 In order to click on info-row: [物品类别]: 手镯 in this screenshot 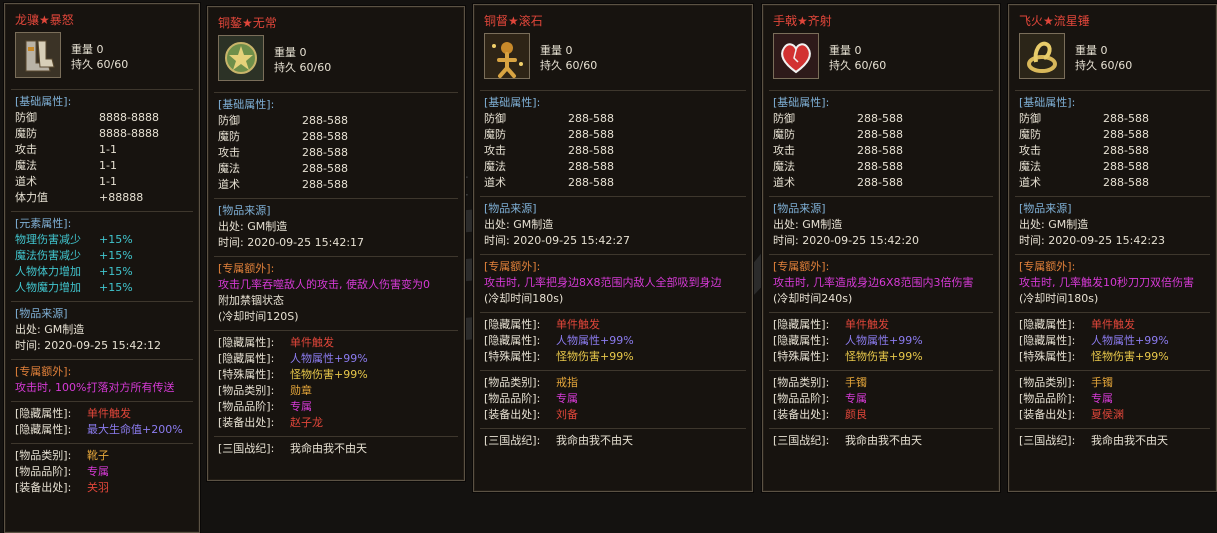, I will do `click(881, 383)`.